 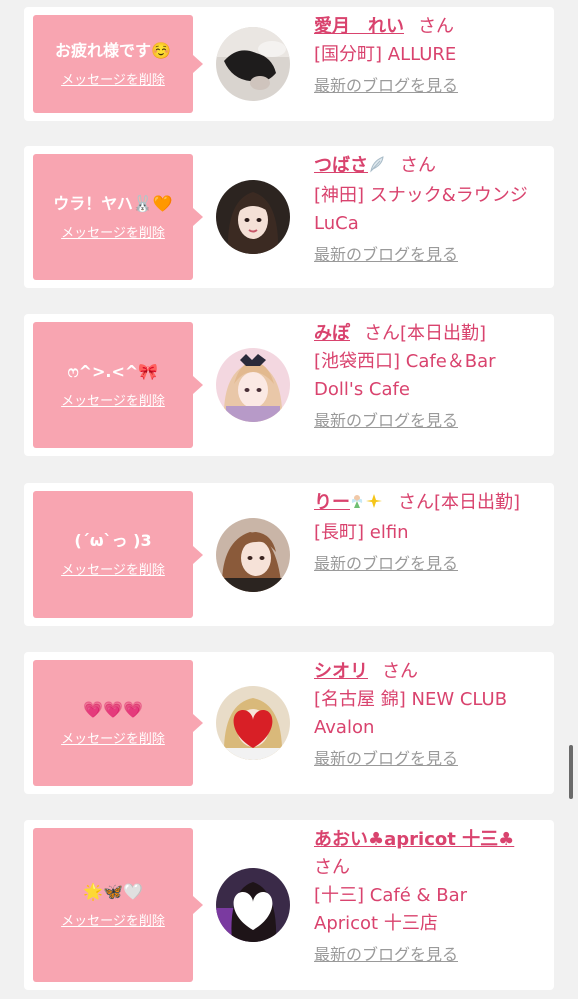 I want to click on message-text: 💗💗💗, so click(x=113, y=709).